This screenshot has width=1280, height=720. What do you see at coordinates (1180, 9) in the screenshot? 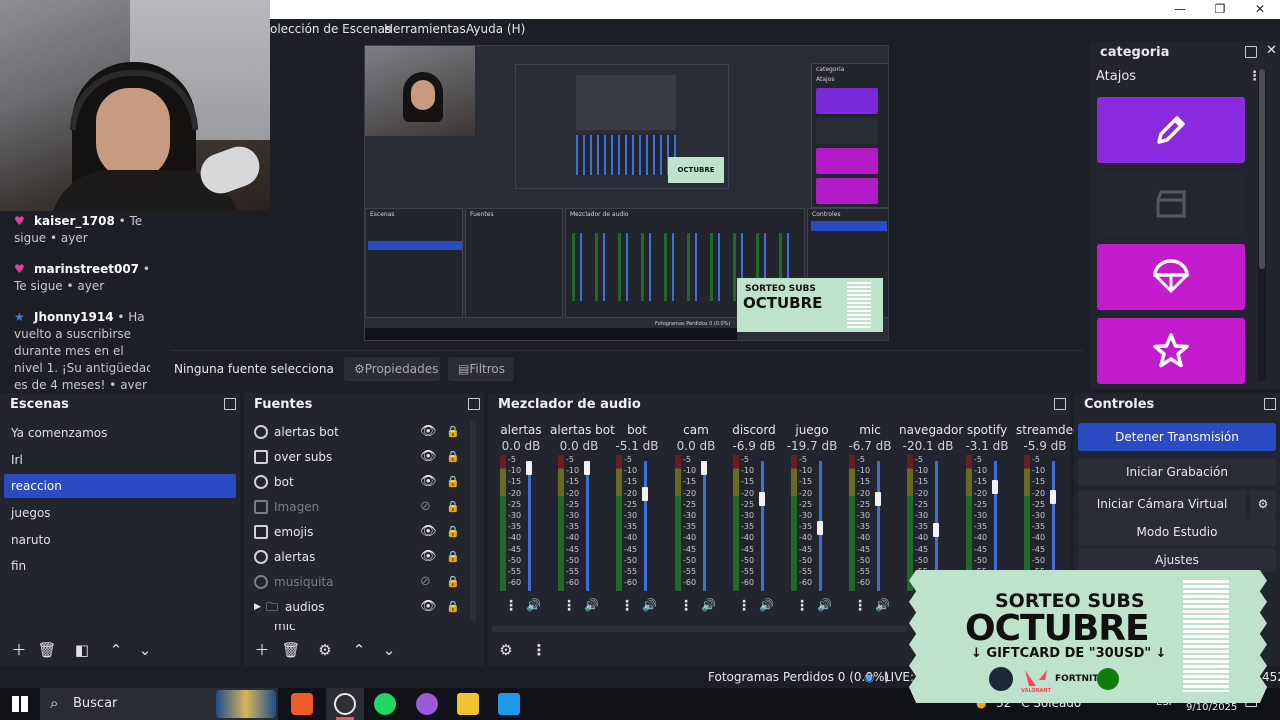
I see `minimize-button: —` at bounding box center [1180, 9].